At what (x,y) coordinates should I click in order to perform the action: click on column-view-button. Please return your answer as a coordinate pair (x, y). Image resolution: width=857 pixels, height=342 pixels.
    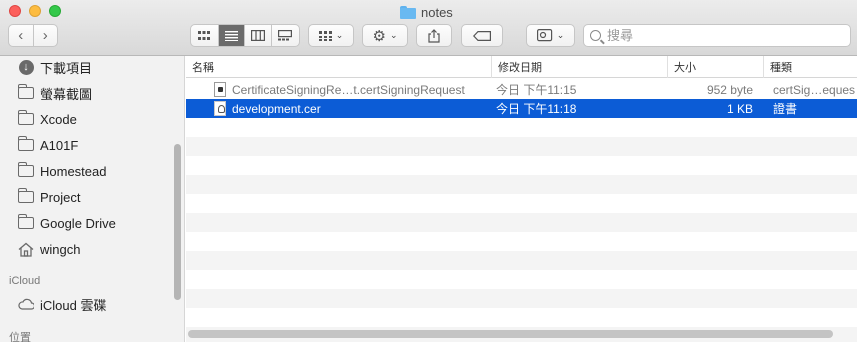
    Looking at the image, I should click on (258, 35).